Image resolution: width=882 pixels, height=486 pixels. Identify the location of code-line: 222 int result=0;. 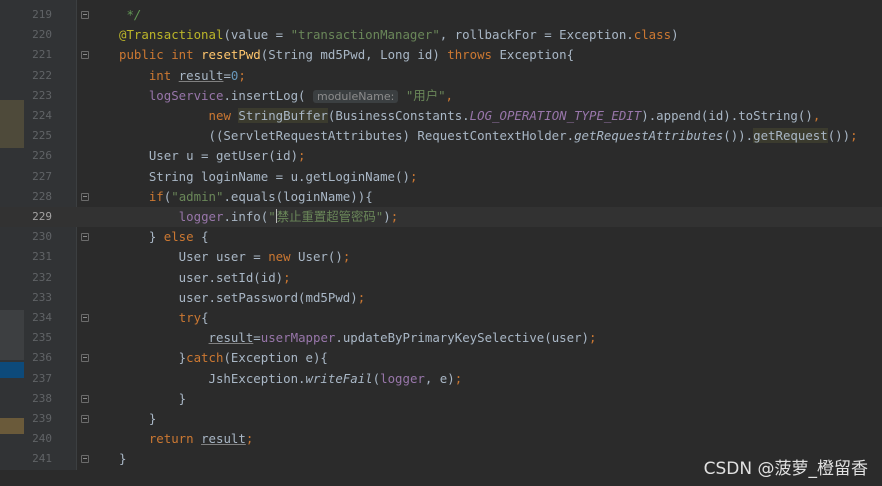
(441, 76).